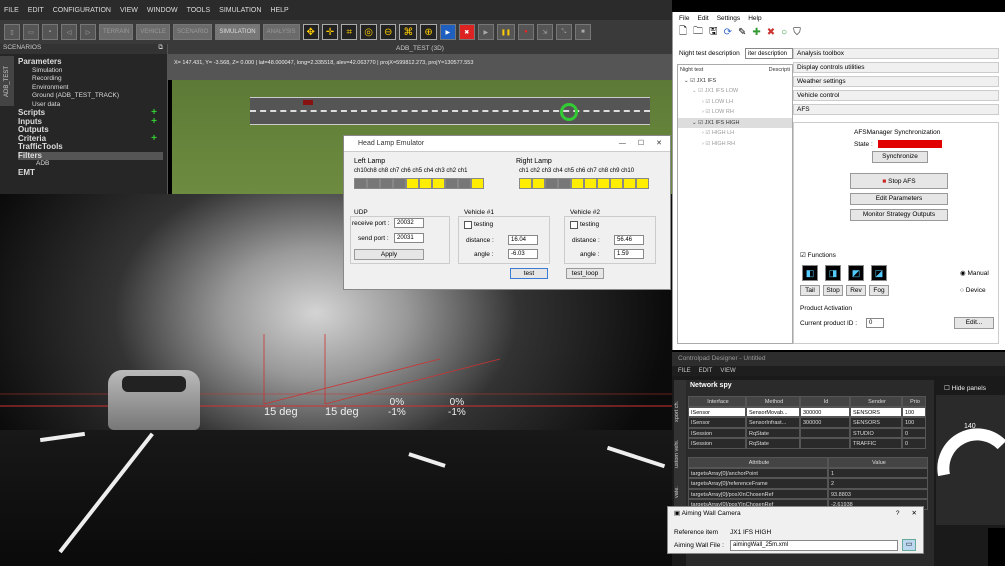  Describe the element at coordinates (856, 273) in the screenshot. I see `reverse-light-icon: ◩` at that location.